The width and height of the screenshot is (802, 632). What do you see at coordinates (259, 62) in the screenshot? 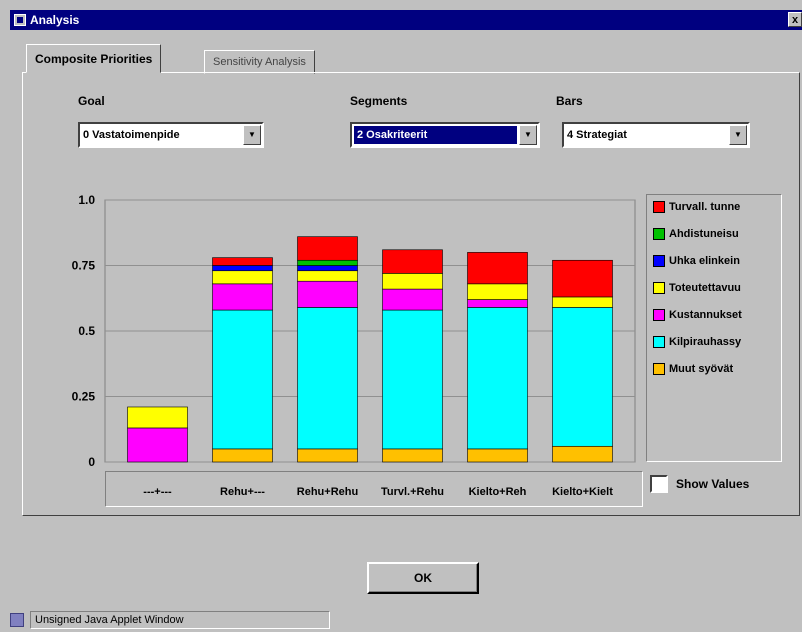
I see `tab-sensitivity-analysis: Sensitivity Analysis` at bounding box center [259, 62].